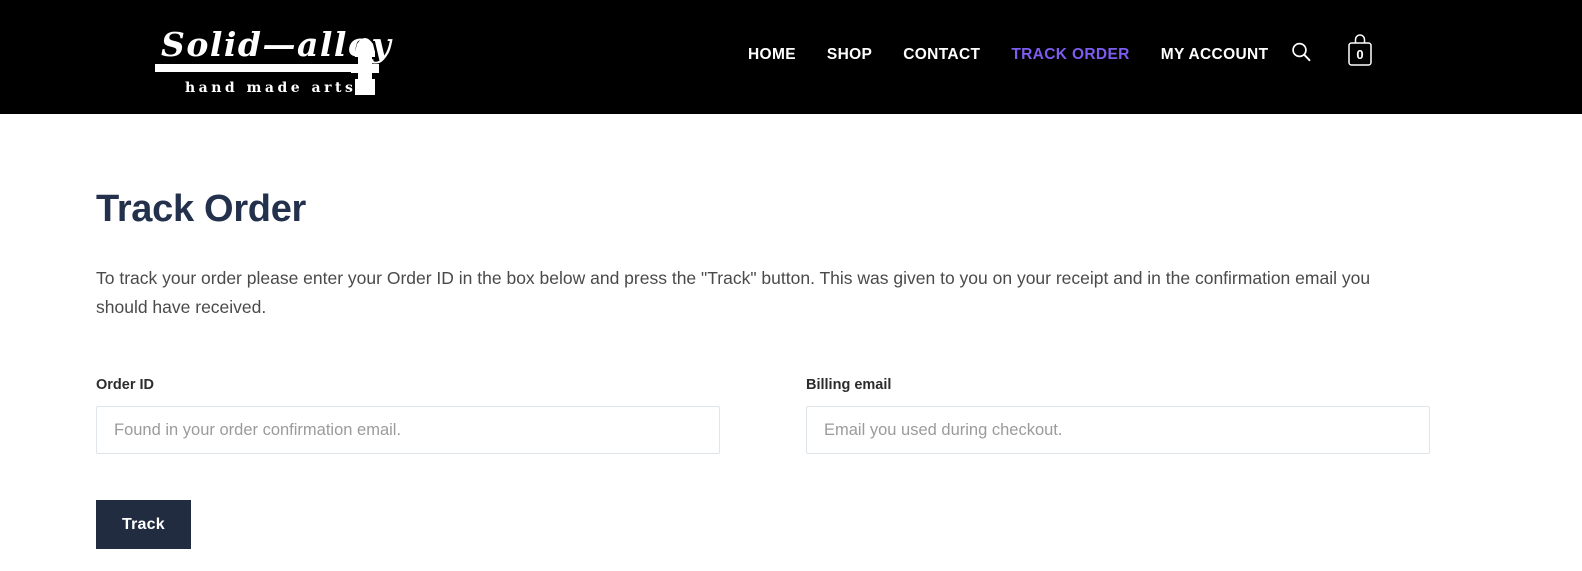 This screenshot has height=571, width=1582. What do you see at coordinates (941, 55) in the screenshot?
I see `nav-item-contact: CONTACT` at bounding box center [941, 55].